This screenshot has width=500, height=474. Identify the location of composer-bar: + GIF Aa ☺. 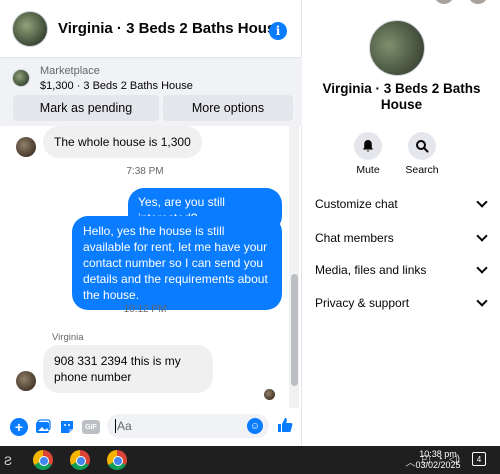
(151, 427).